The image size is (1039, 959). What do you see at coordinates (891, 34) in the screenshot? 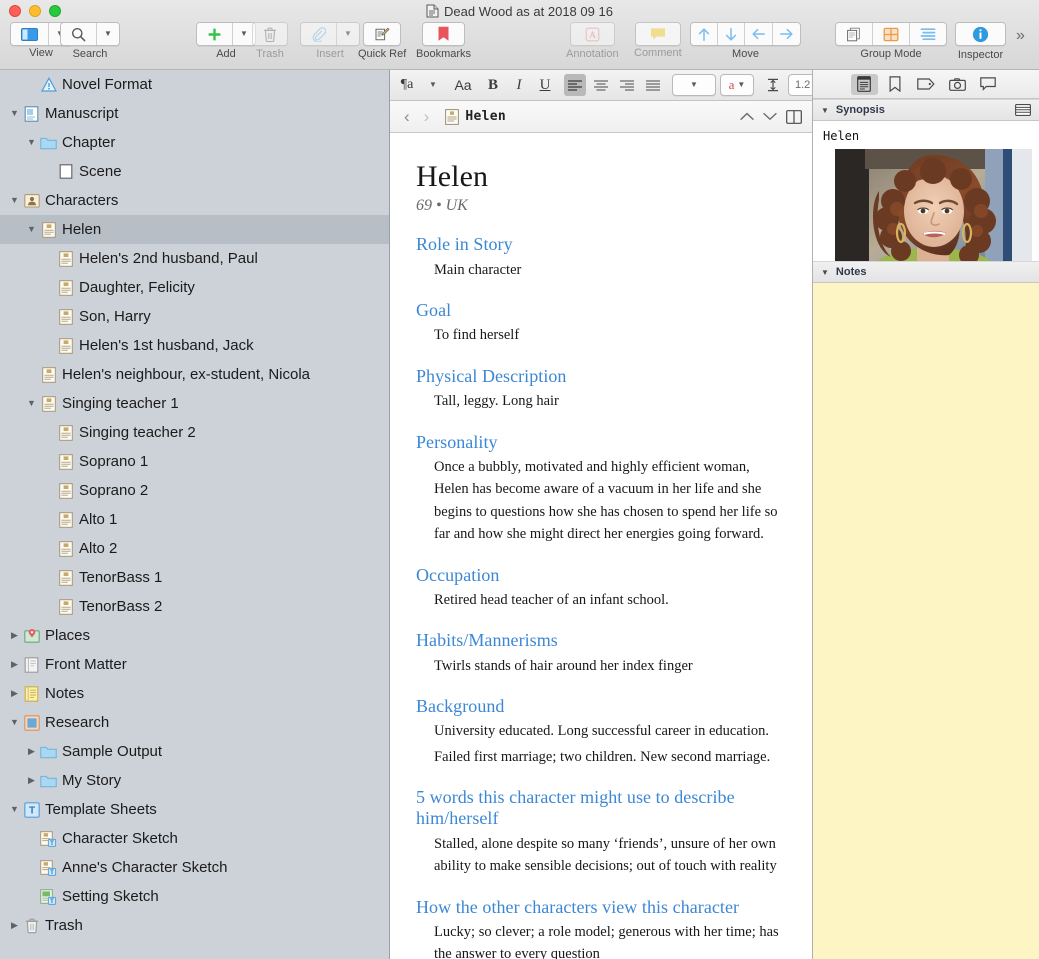
I see `outline-grid-icon` at bounding box center [891, 34].